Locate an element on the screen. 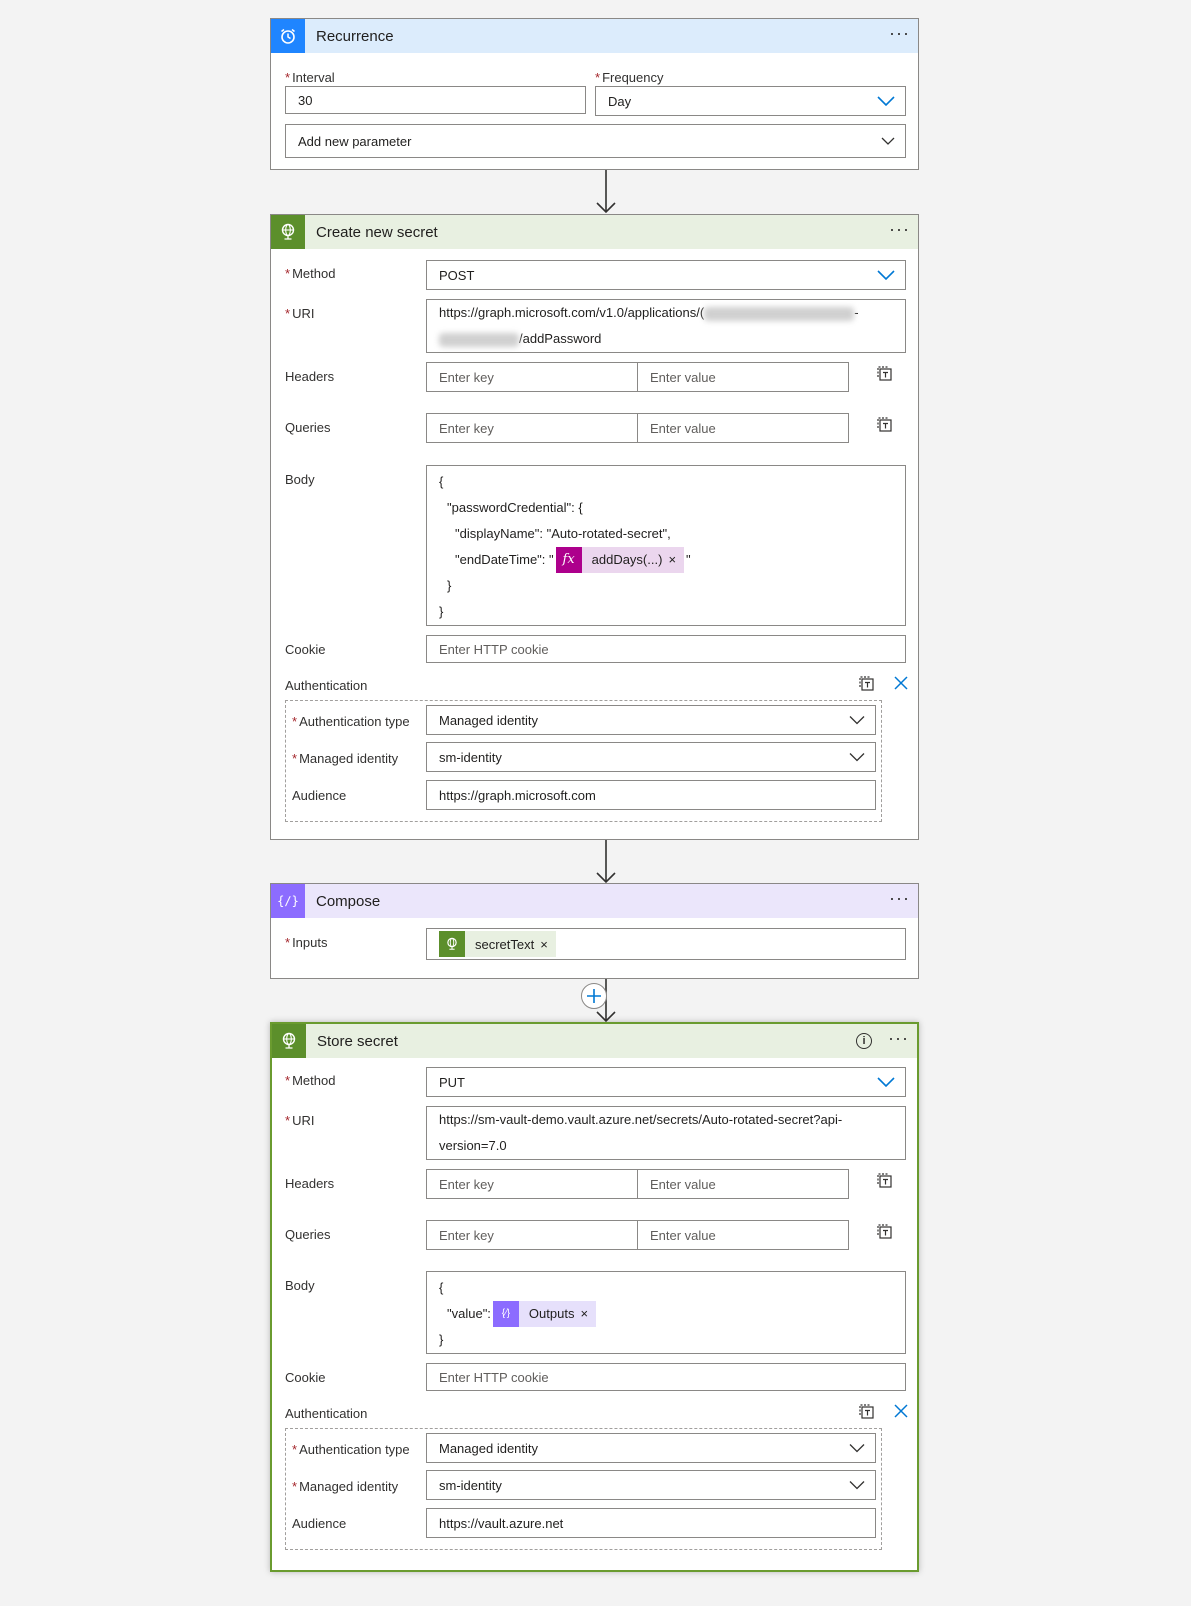 This screenshot has width=1191, height=1606. inputs-field: secretText × is located at coordinates (666, 944).